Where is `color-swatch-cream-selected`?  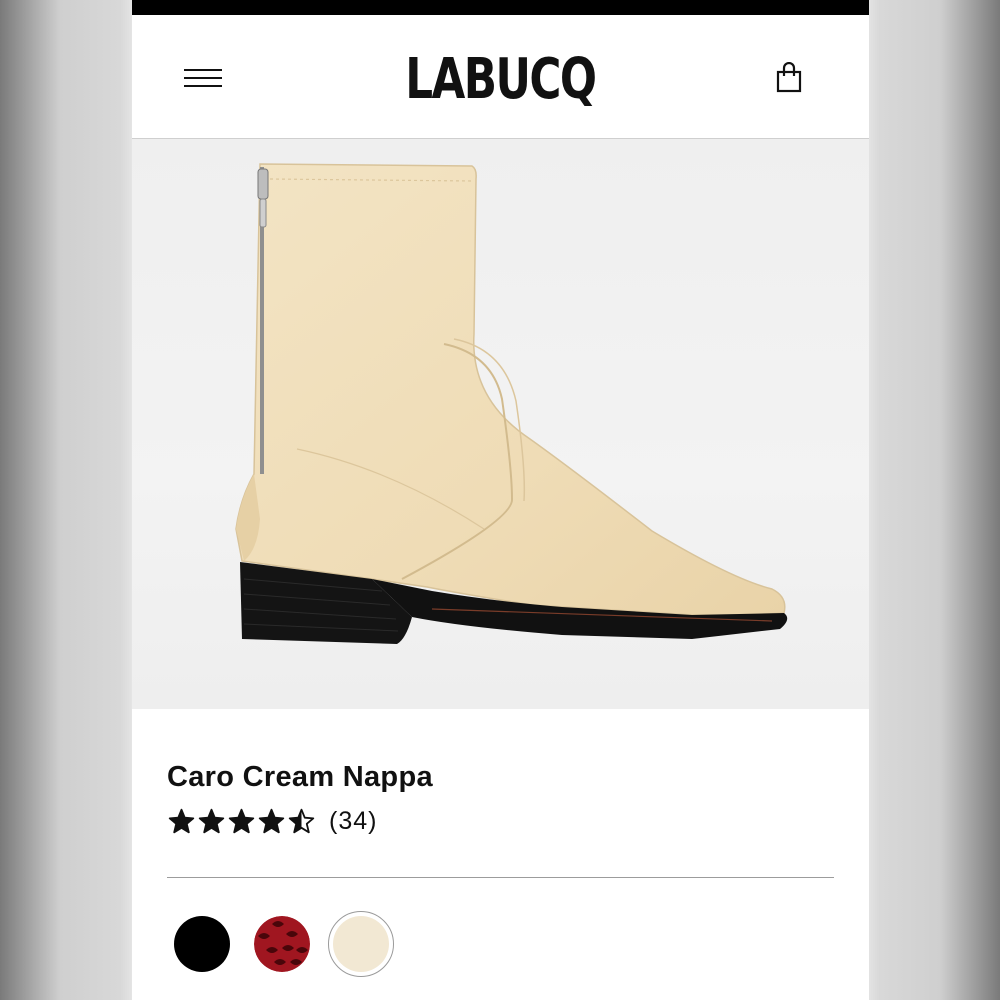
color-swatch-cream-selected is located at coordinates (361, 944).